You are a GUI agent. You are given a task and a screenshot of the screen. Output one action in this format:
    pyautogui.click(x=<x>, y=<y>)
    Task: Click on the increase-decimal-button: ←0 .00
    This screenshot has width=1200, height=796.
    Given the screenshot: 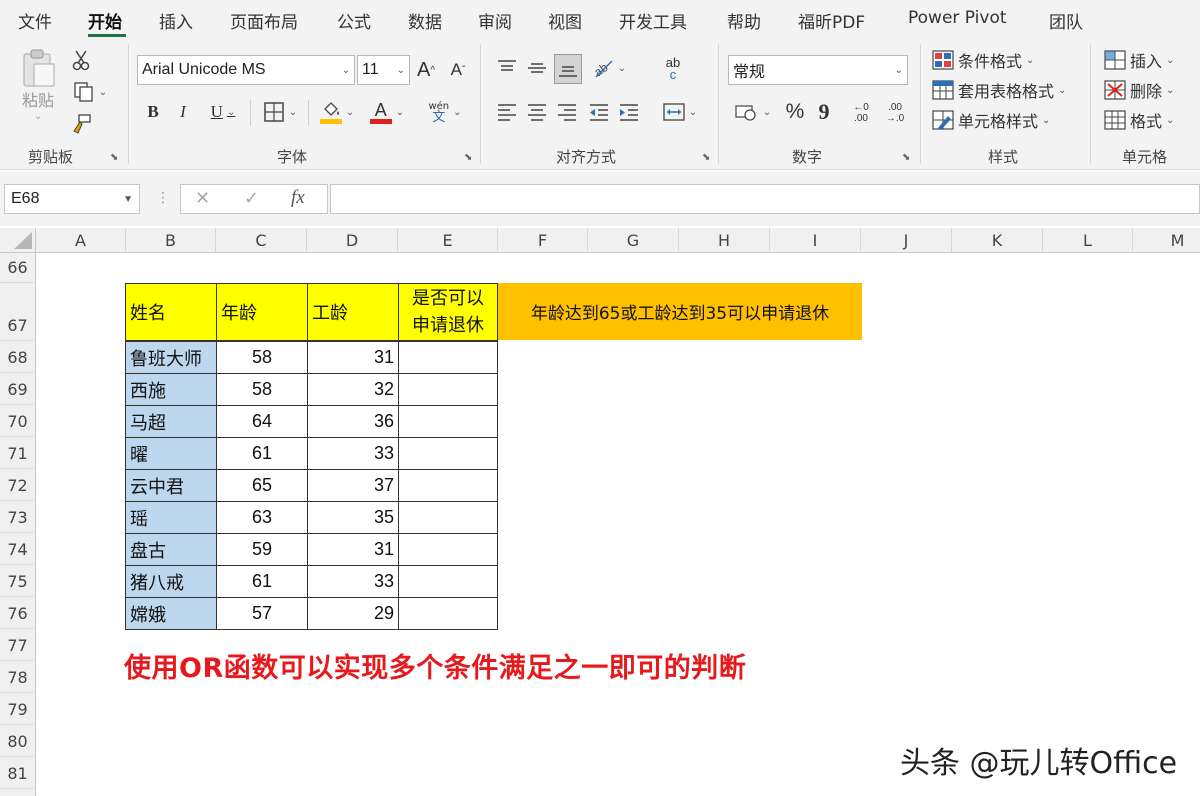 What is the action you would take?
    pyautogui.click(x=861, y=113)
    